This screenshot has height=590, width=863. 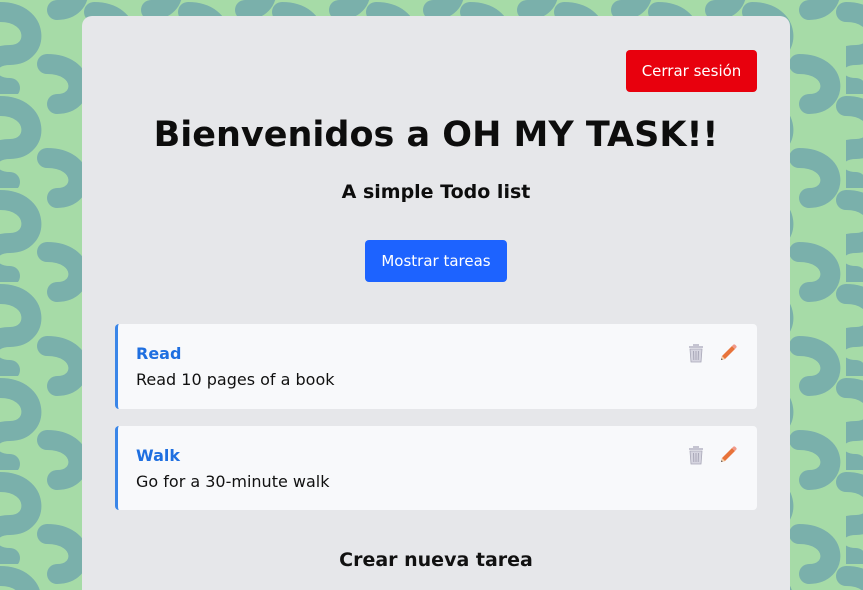 I want to click on page-subtitle: A simple Todo list, so click(x=436, y=192).